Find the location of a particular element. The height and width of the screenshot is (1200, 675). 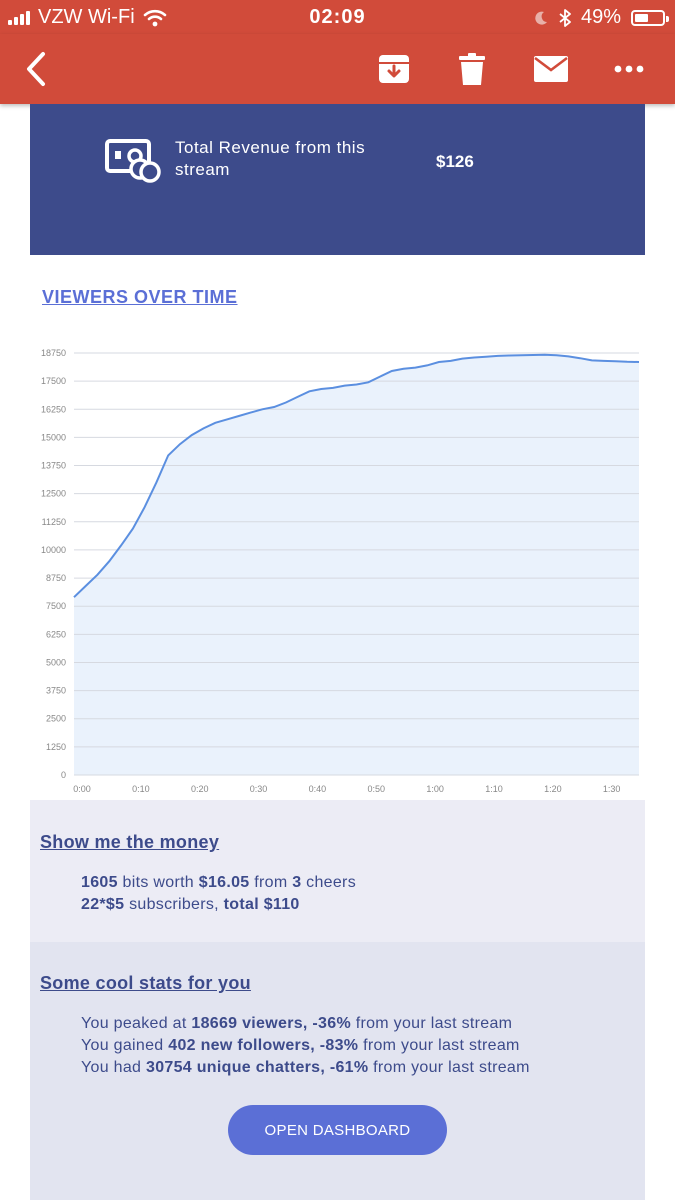

stats-title: Some cool stats for you is located at coordinates (145, 983).